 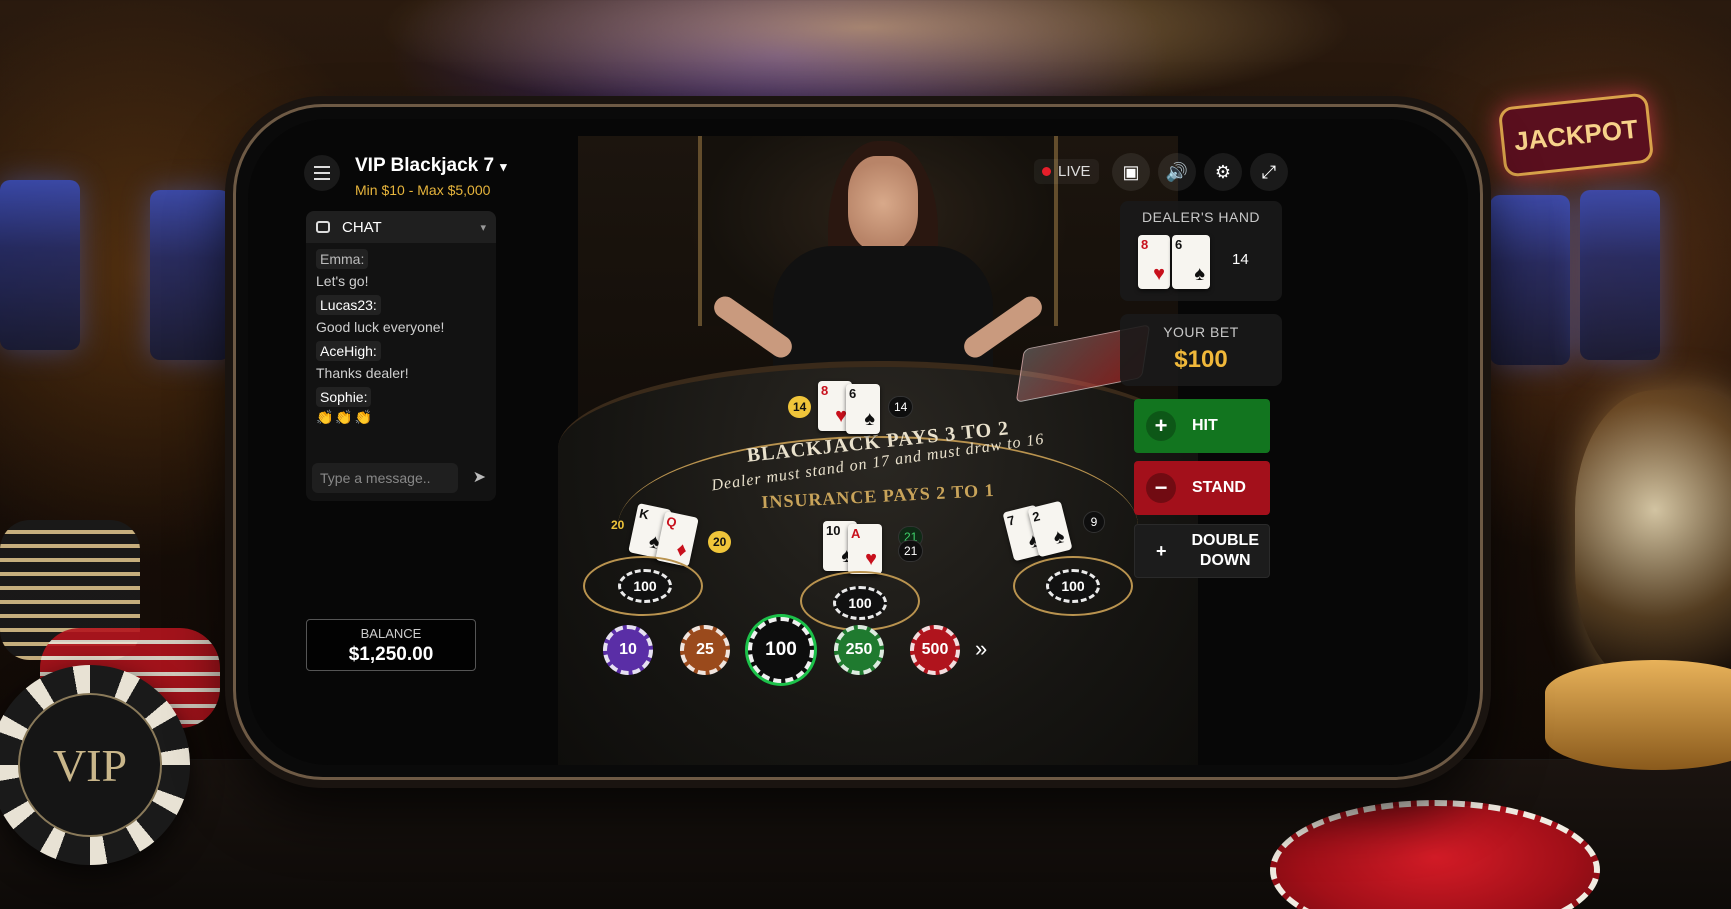 What do you see at coordinates (479, 477) in the screenshot?
I see `send-icon: ➤` at bounding box center [479, 477].